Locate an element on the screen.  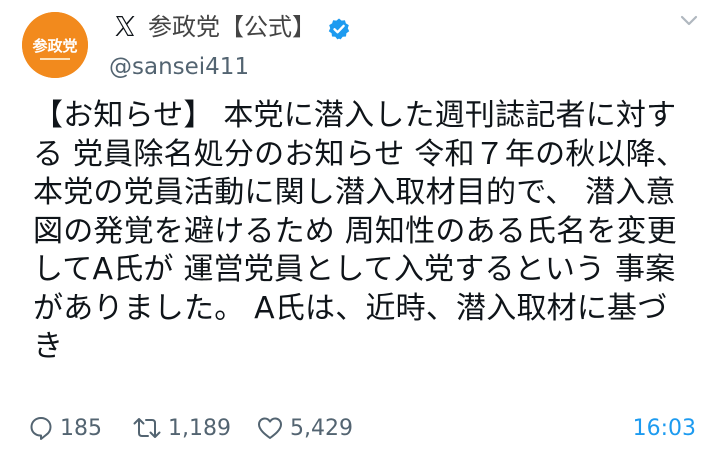
retweet-icon is located at coordinates (147, 428).